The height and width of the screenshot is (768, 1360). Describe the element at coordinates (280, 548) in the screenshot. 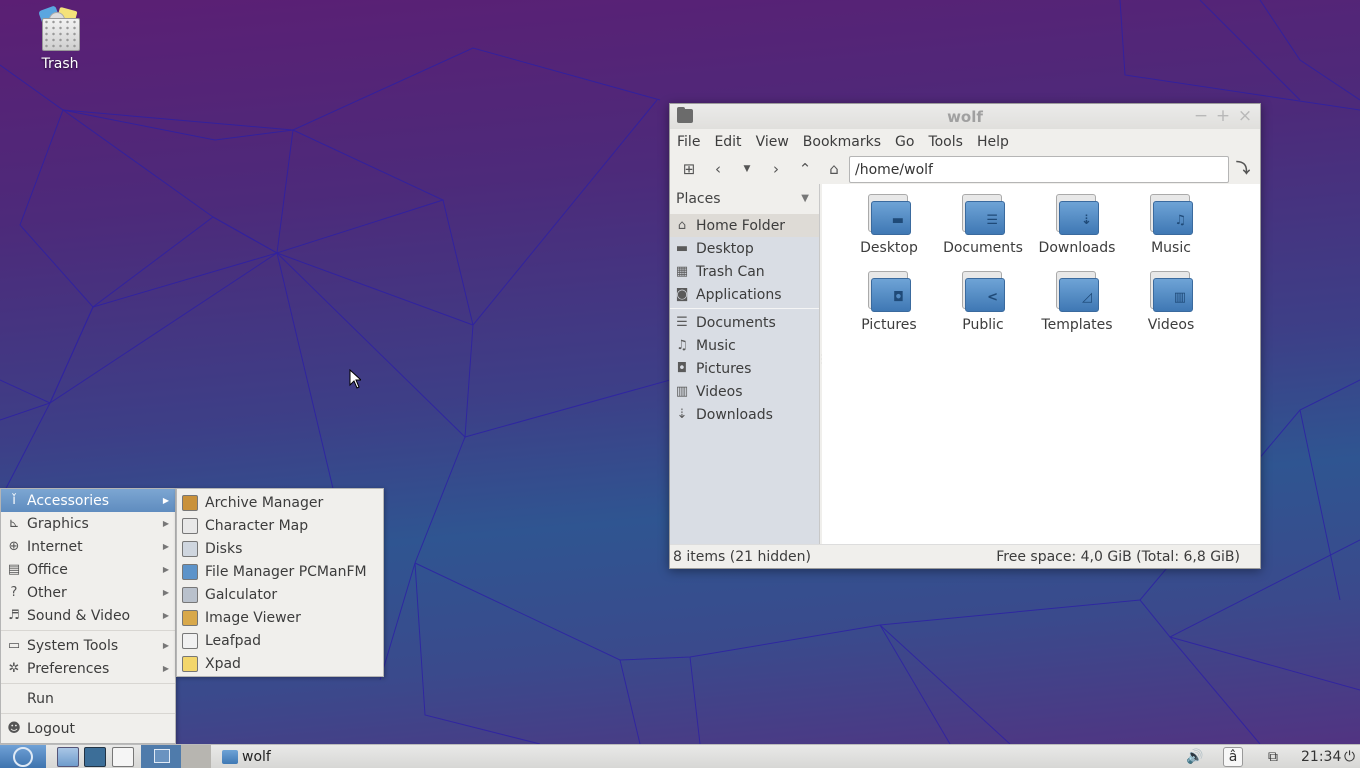

I see `menu-item-disks: Disks` at that location.